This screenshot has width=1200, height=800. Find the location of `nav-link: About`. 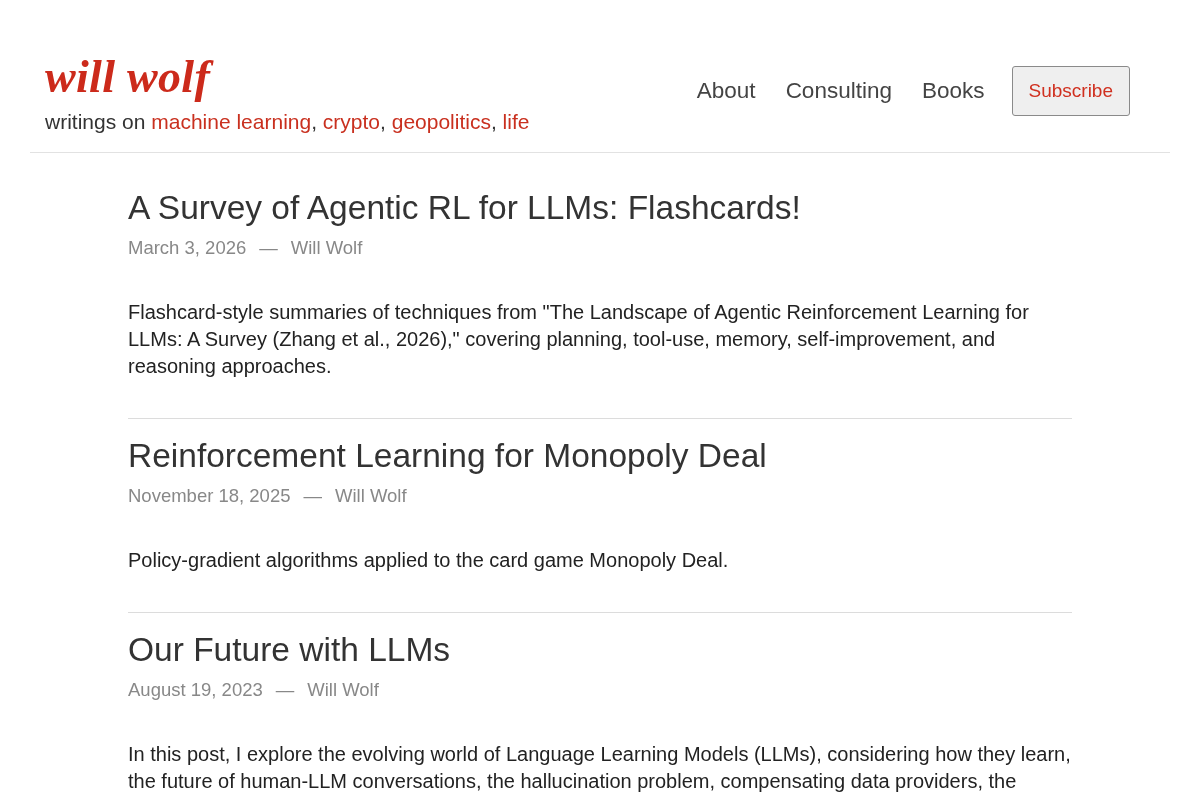

nav-link: About is located at coordinates (726, 91).